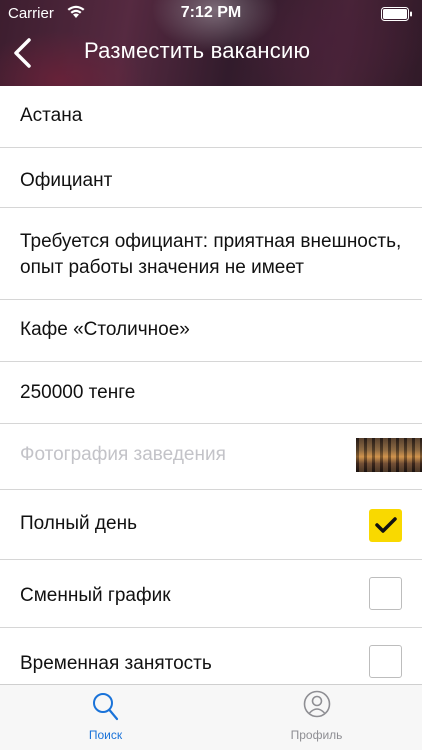 Image resolution: width=422 pixels, height=750 pixels. I want to click on schedule-option-label: Временная занятость, so click(116, 663).